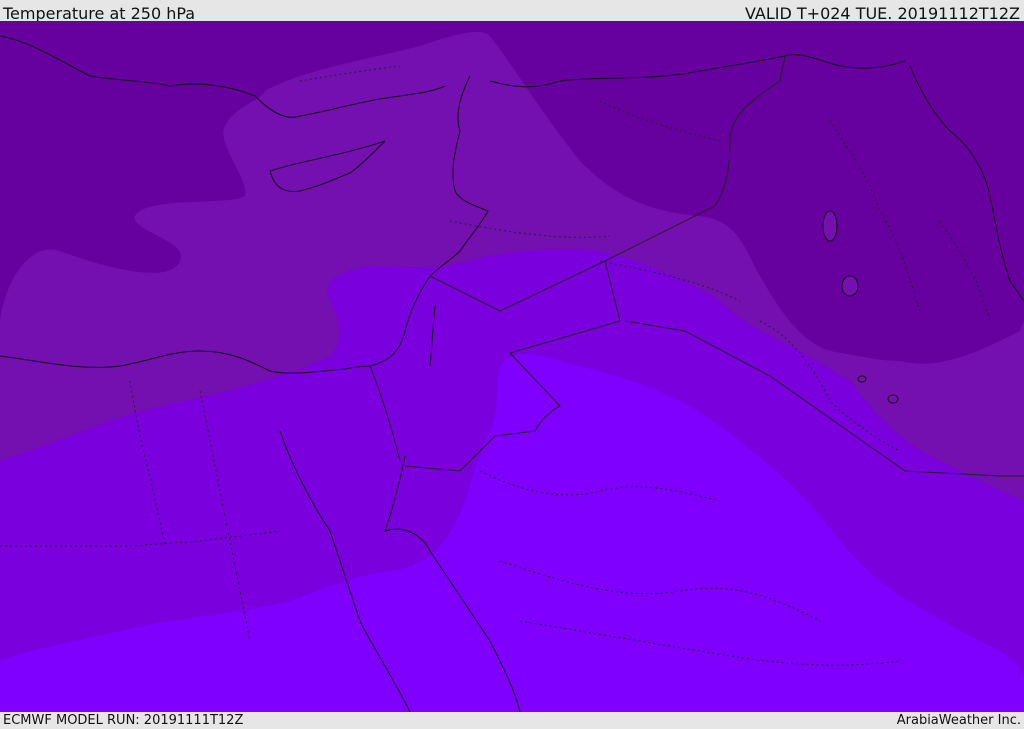 This screenshot has height=729, width=1024. I want to click on credit-text: ArabiaWeather Inc., so click(958, 720).